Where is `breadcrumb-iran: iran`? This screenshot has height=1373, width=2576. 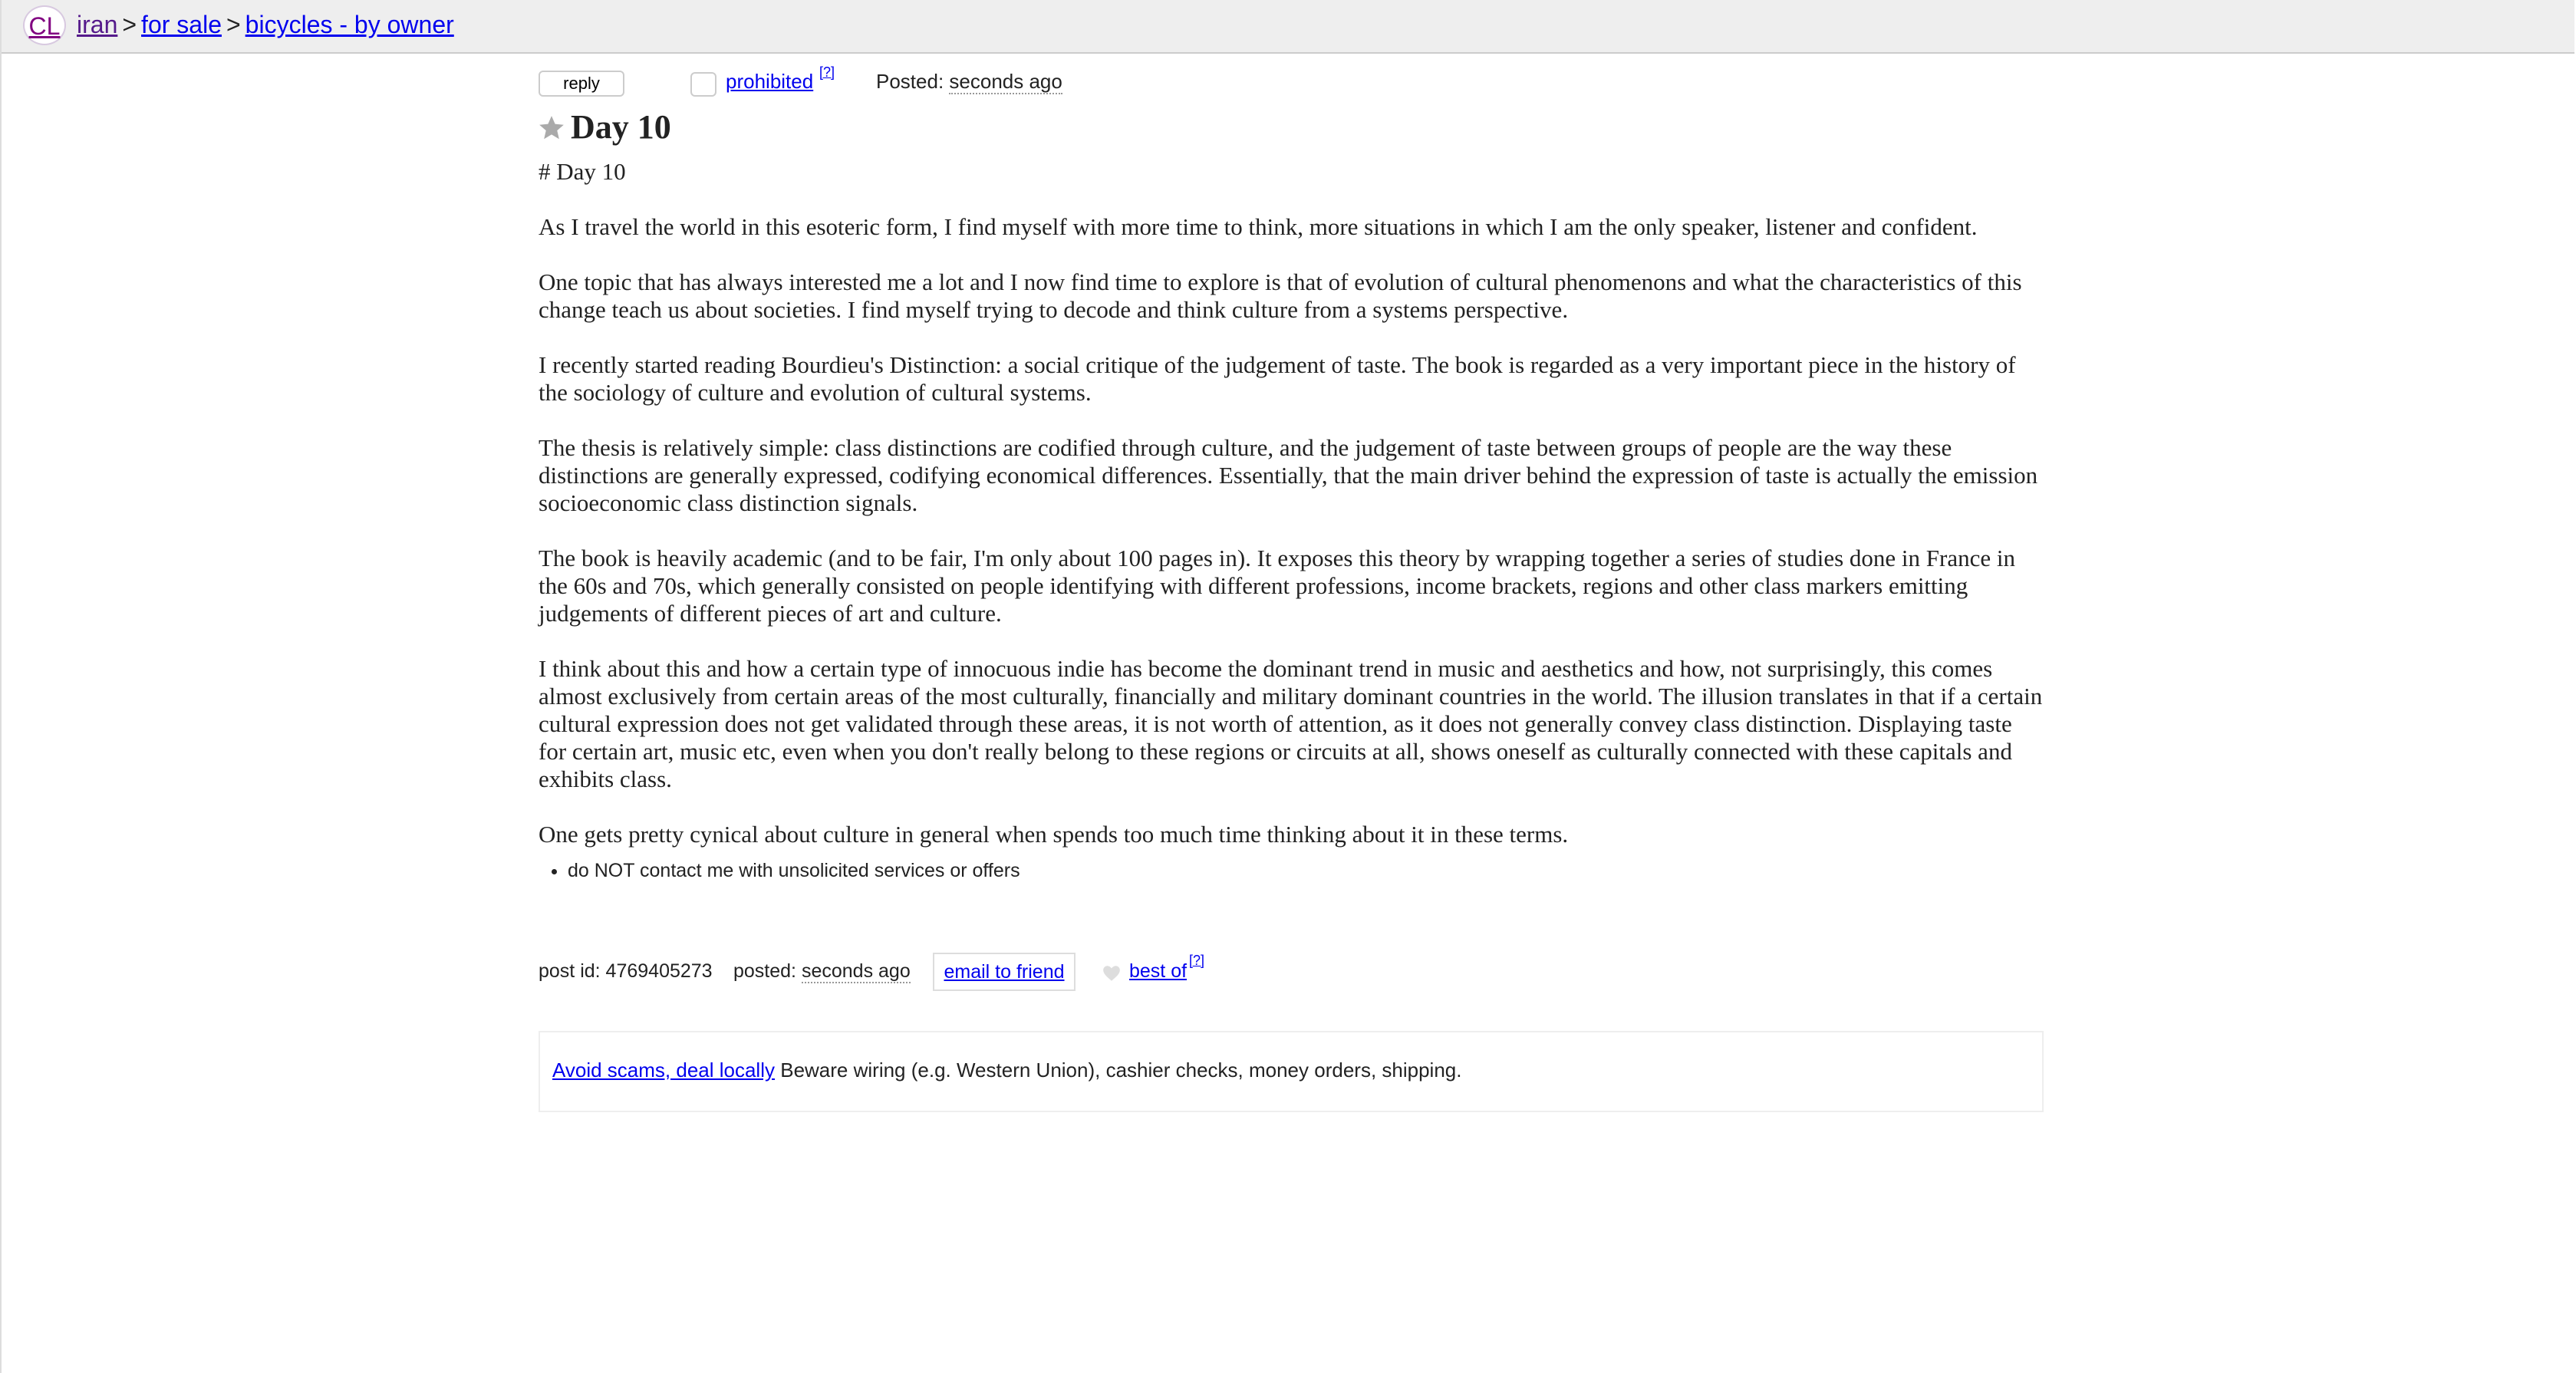
breadcrumb-iran: iran is located at coordinates (97, 24).